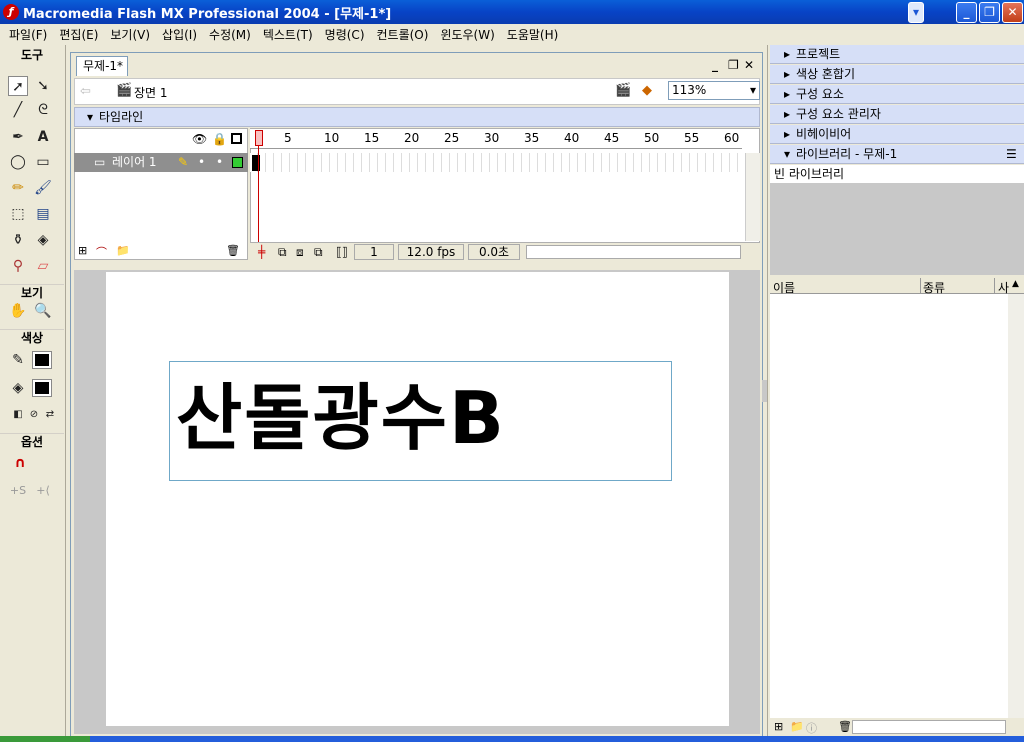  I want to click on brush-tool-icon: 🖌, so click(43, 188).